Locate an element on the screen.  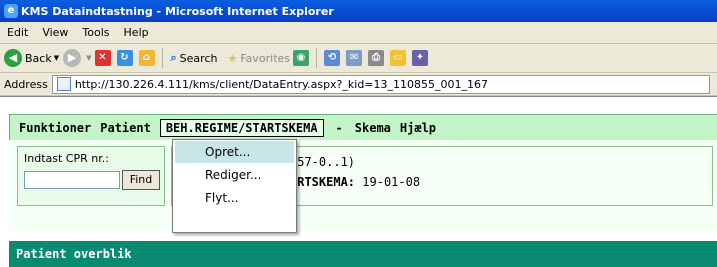
back-arrow-icon: ◀ is located at coordinates (13, 58).